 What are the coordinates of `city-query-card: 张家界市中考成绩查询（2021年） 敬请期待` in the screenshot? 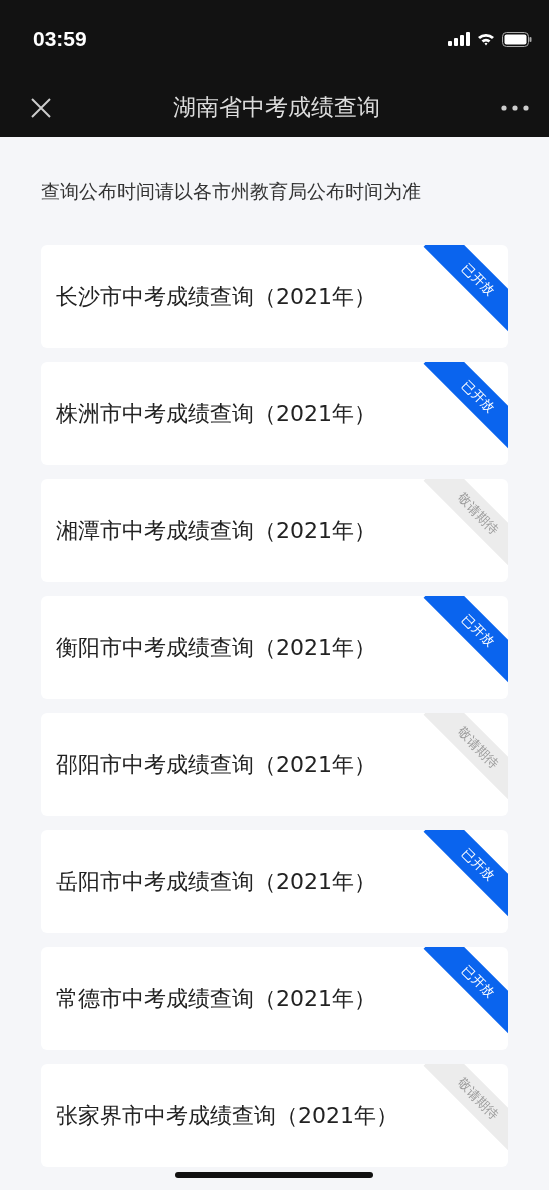 It's located at (274, 1115).